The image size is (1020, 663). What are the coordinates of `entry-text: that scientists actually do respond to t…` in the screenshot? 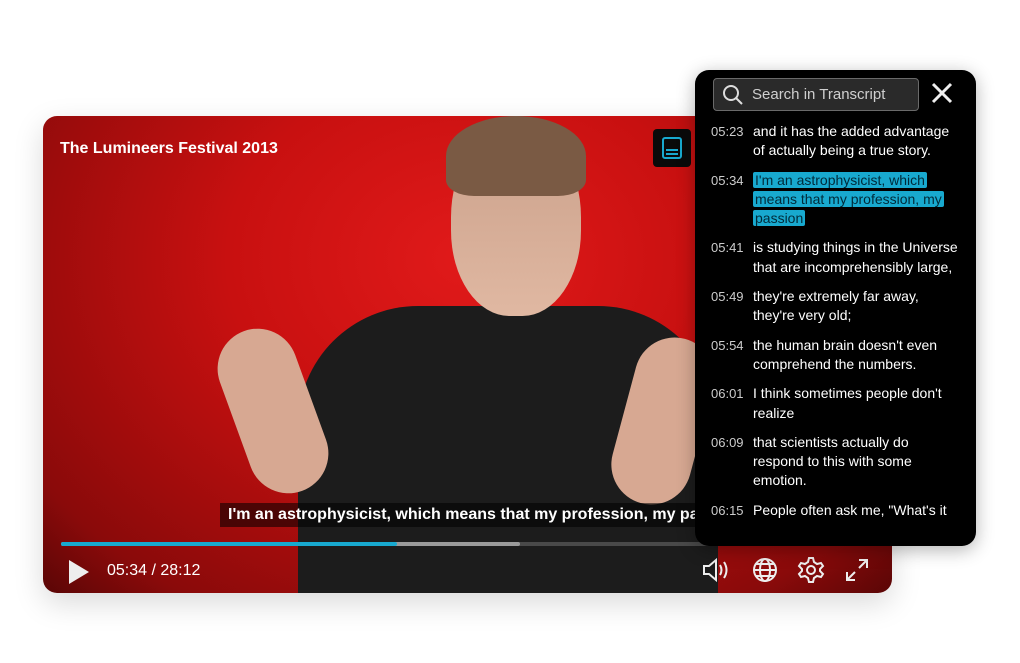 It's located at (858, 462).